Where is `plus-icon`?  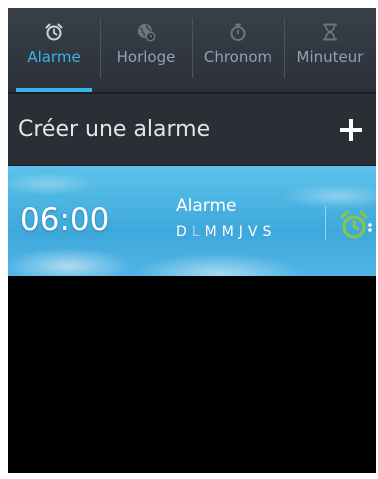
plus-icon is located at coordinates (351, 129).